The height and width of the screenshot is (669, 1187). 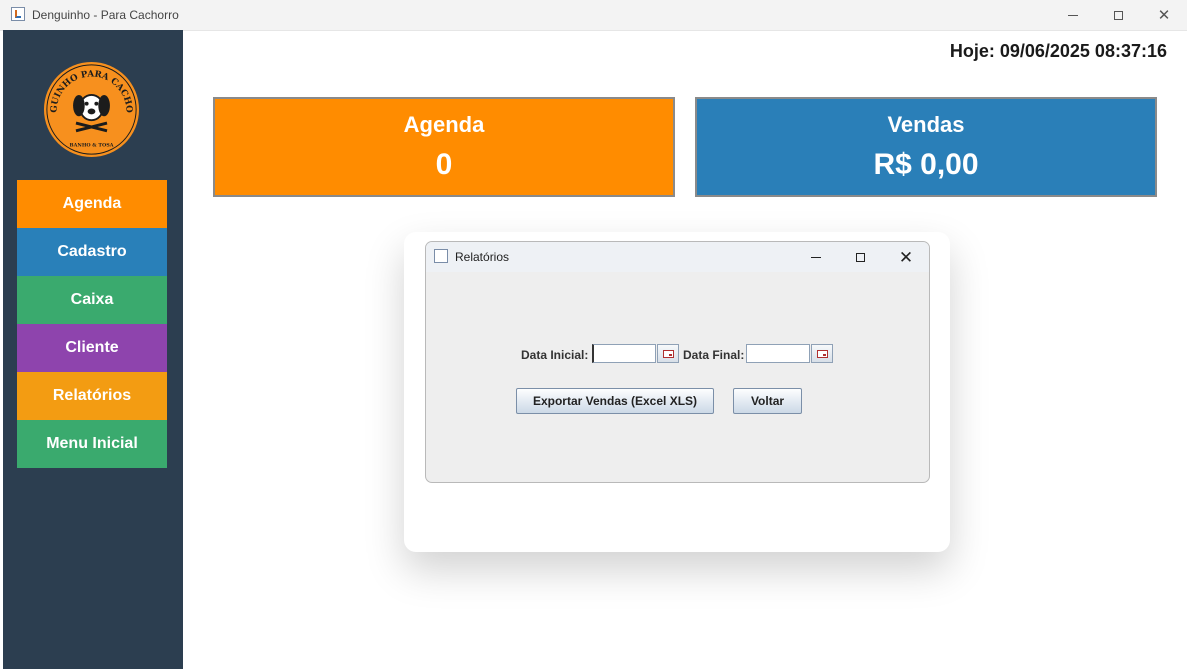 I want to click on dialog-maximize-button, so click(x=860, y=257).